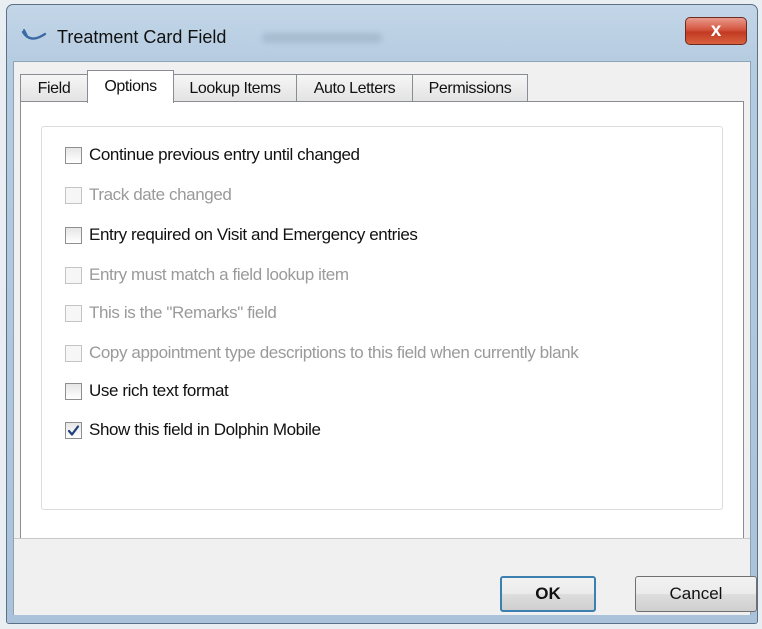  I want to click on option-continue-previous-entry: Continue previous entry until changed, so click(212, 155).